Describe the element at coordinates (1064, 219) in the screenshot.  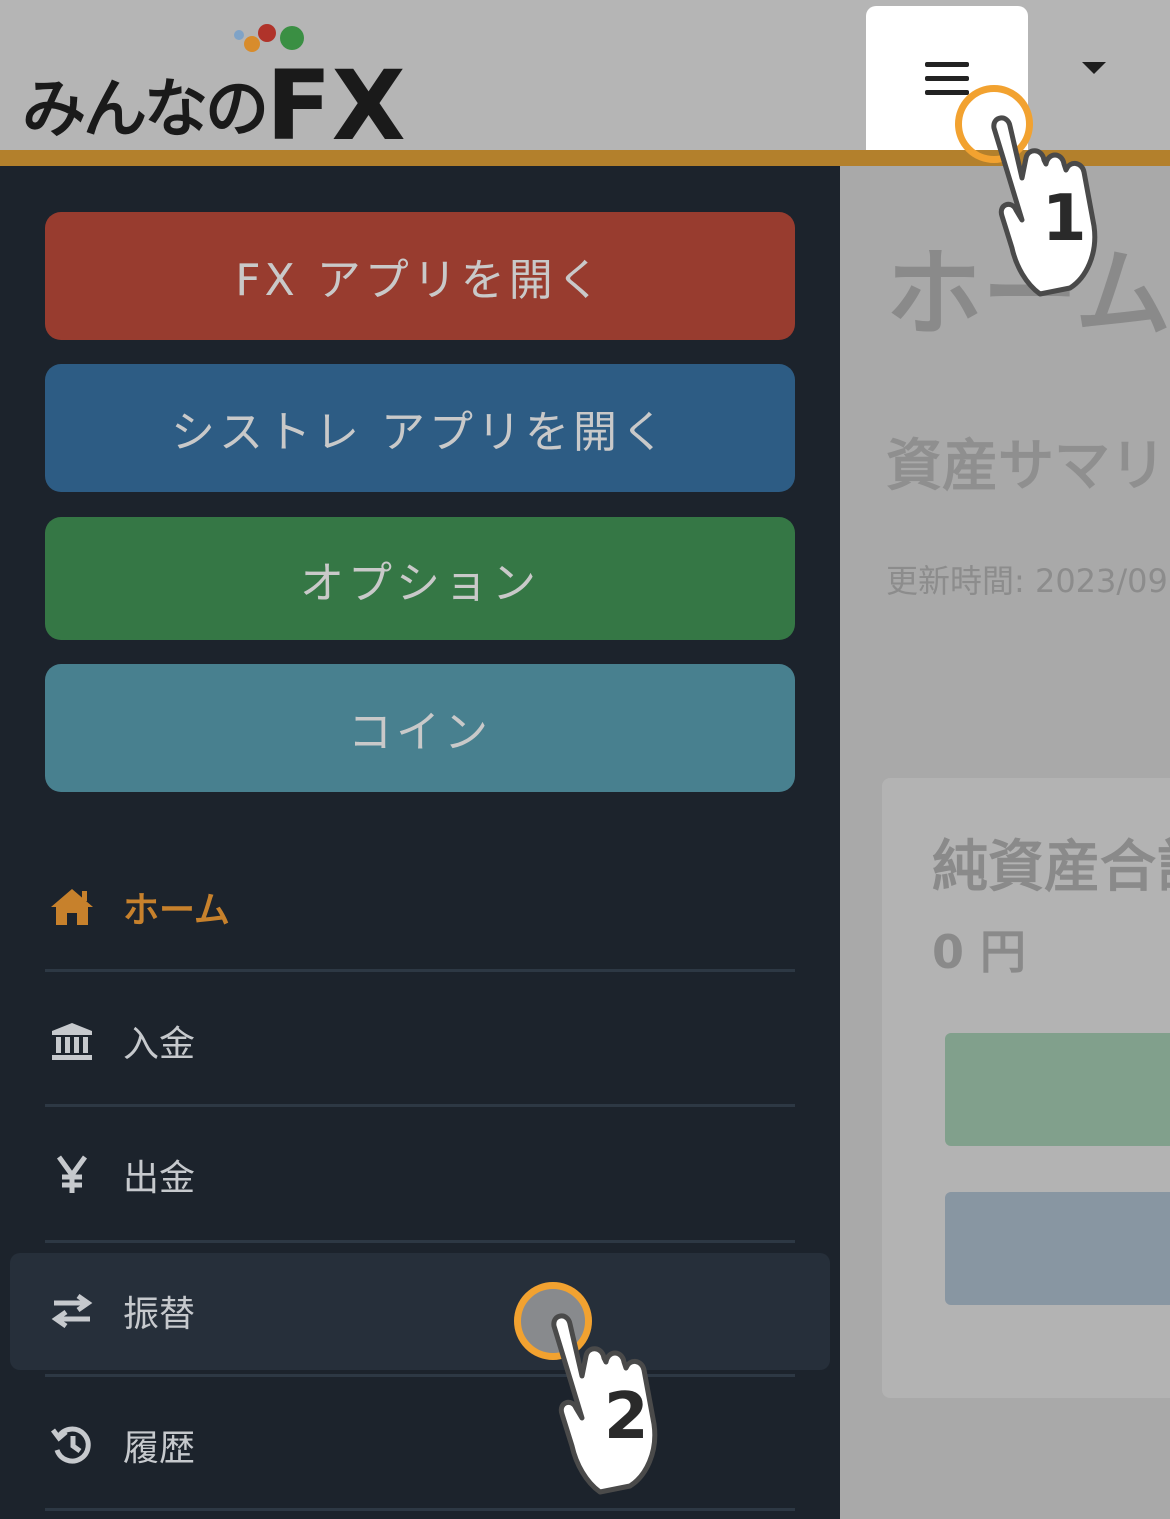
I see `step-number-1: 1` at that location.